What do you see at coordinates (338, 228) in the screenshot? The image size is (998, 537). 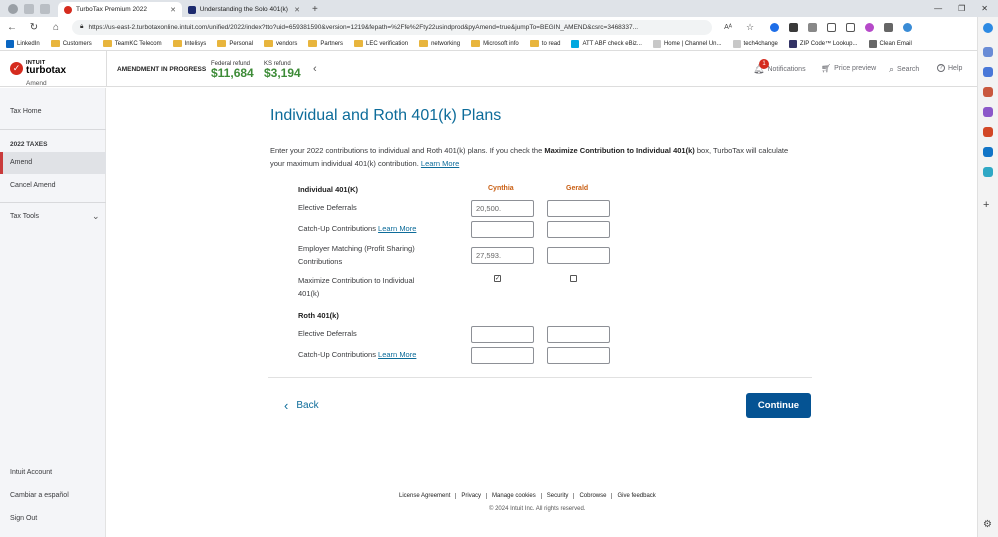 I see `catch-up-label-text: Catch-Up Contributions` at bounding box center [338, 228].